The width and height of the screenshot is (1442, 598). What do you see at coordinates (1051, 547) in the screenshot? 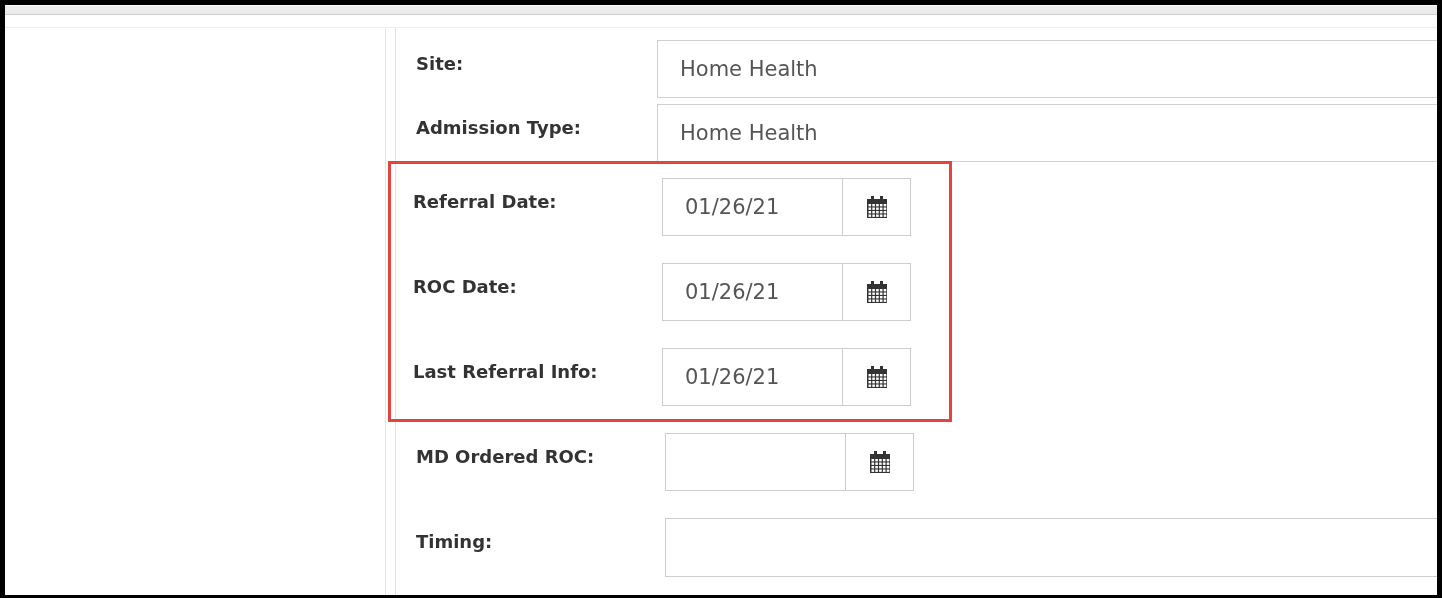
I see `text-field` at bounding box center [1051, 547].